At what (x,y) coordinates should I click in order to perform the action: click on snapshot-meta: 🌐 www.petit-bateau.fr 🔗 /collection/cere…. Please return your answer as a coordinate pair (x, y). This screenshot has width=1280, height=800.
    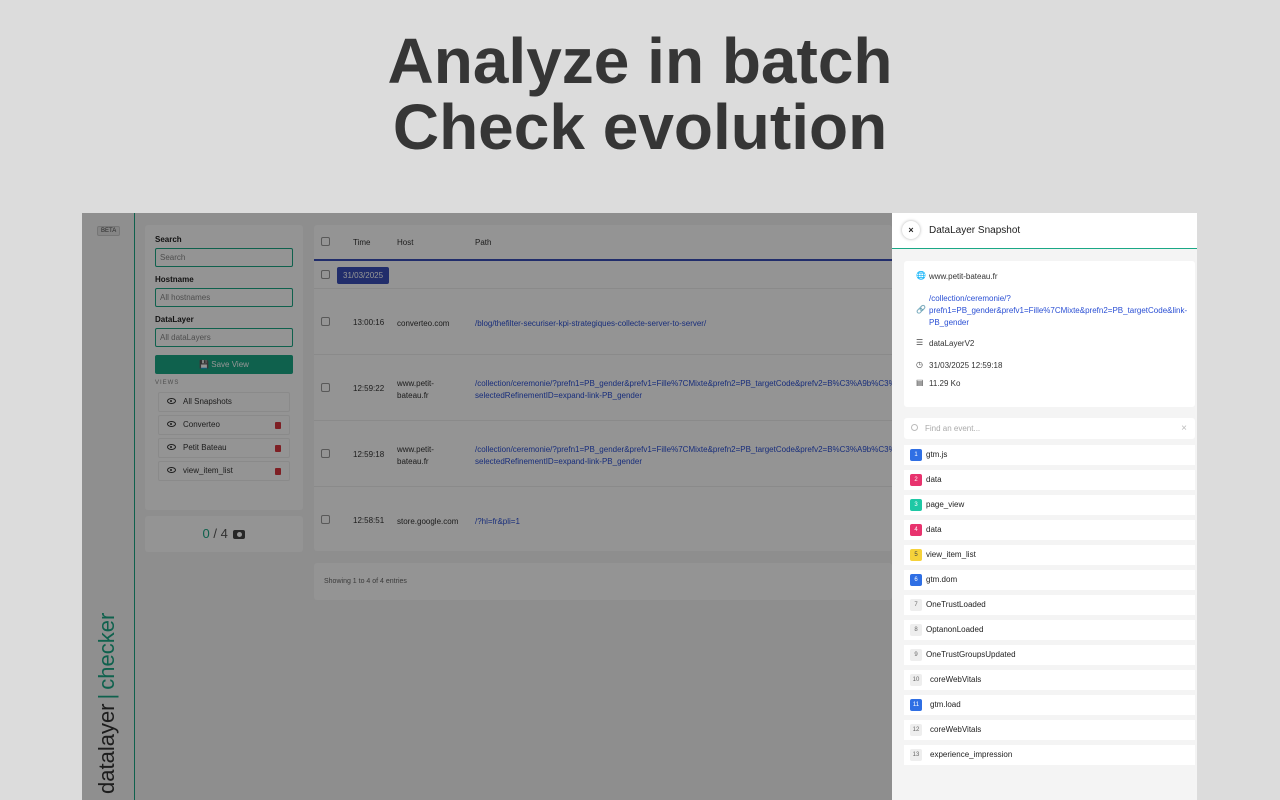
    Looking at the image, I should click on (1049, 334).